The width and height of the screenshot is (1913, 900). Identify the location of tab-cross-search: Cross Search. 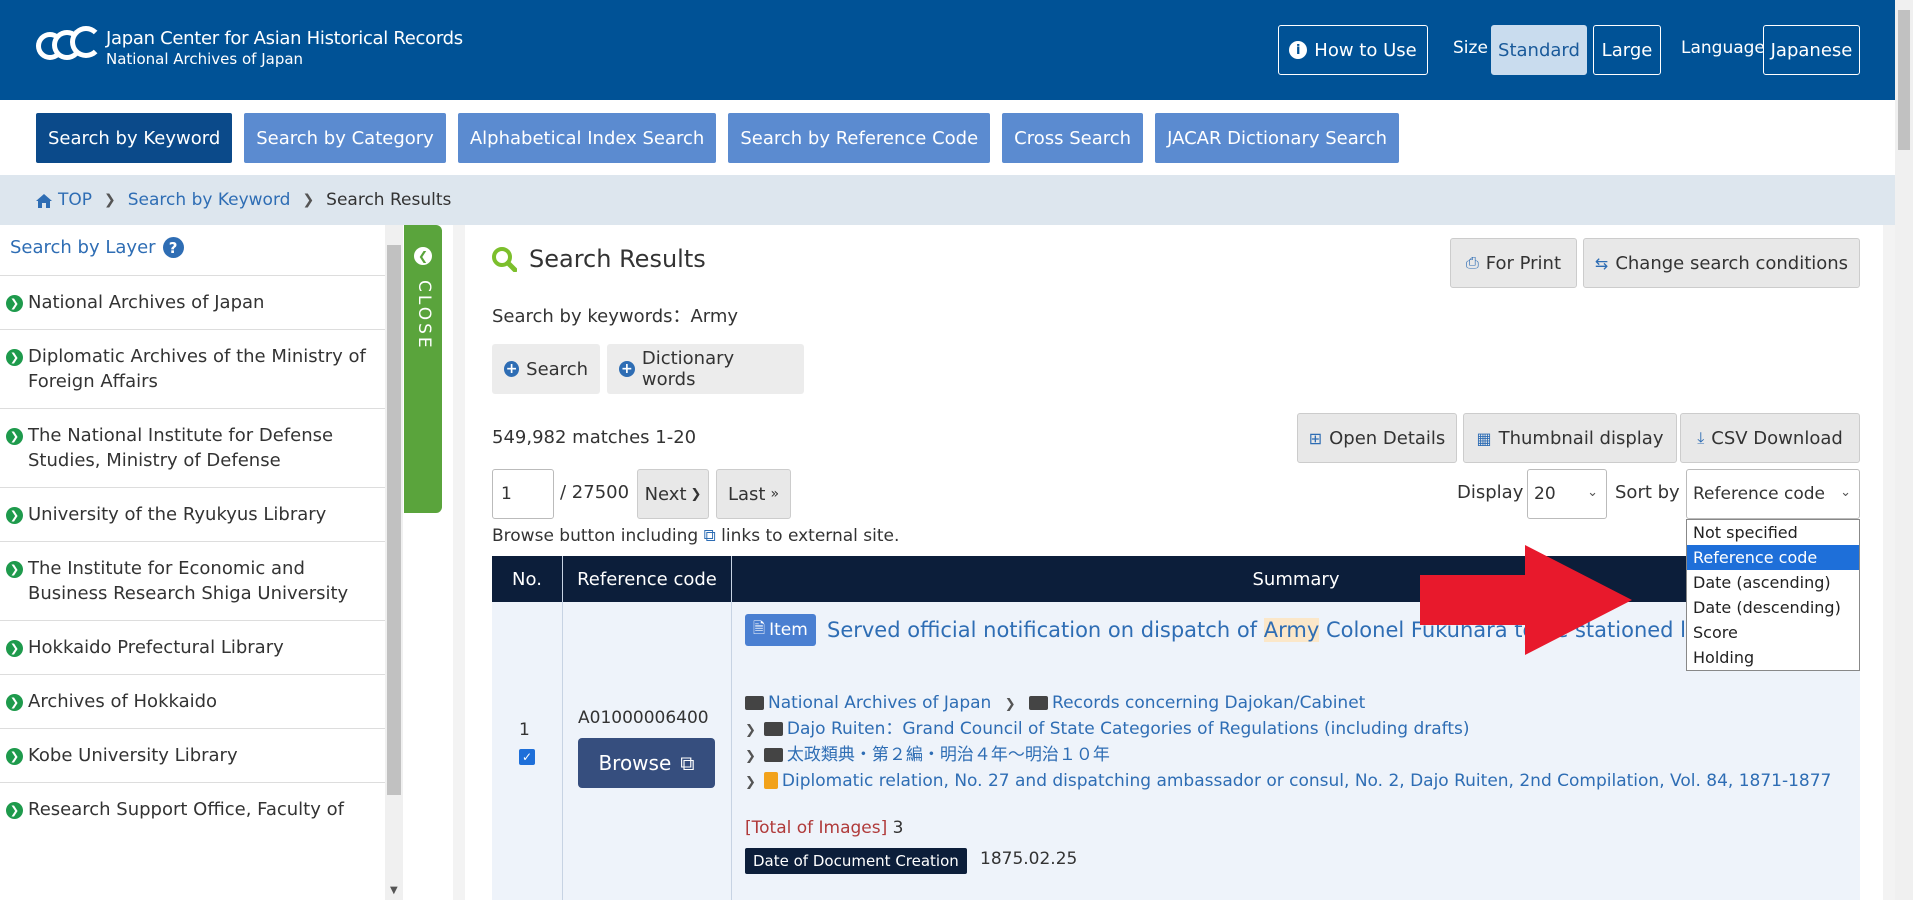
(1073, 138).